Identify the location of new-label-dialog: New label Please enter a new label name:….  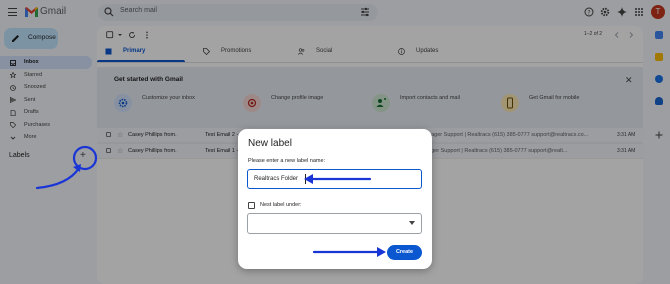
(335, 199).